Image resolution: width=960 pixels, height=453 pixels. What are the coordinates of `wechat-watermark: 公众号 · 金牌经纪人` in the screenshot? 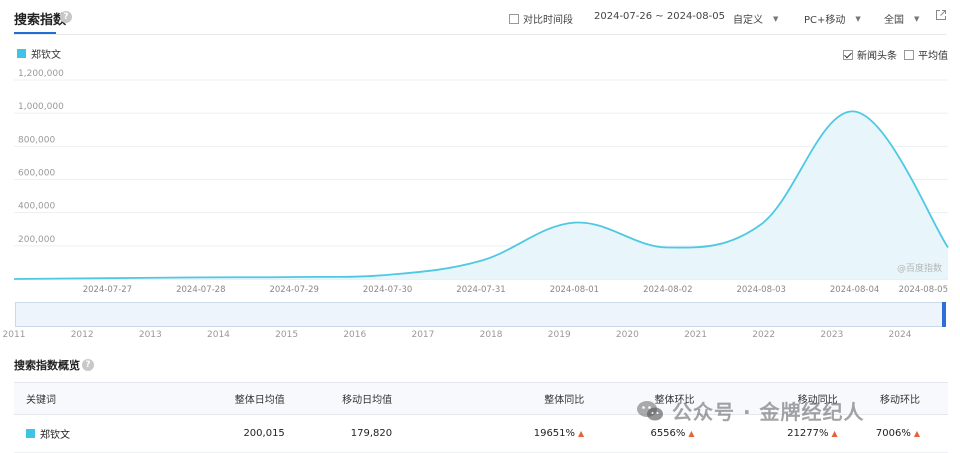 It's located at (750, 410).